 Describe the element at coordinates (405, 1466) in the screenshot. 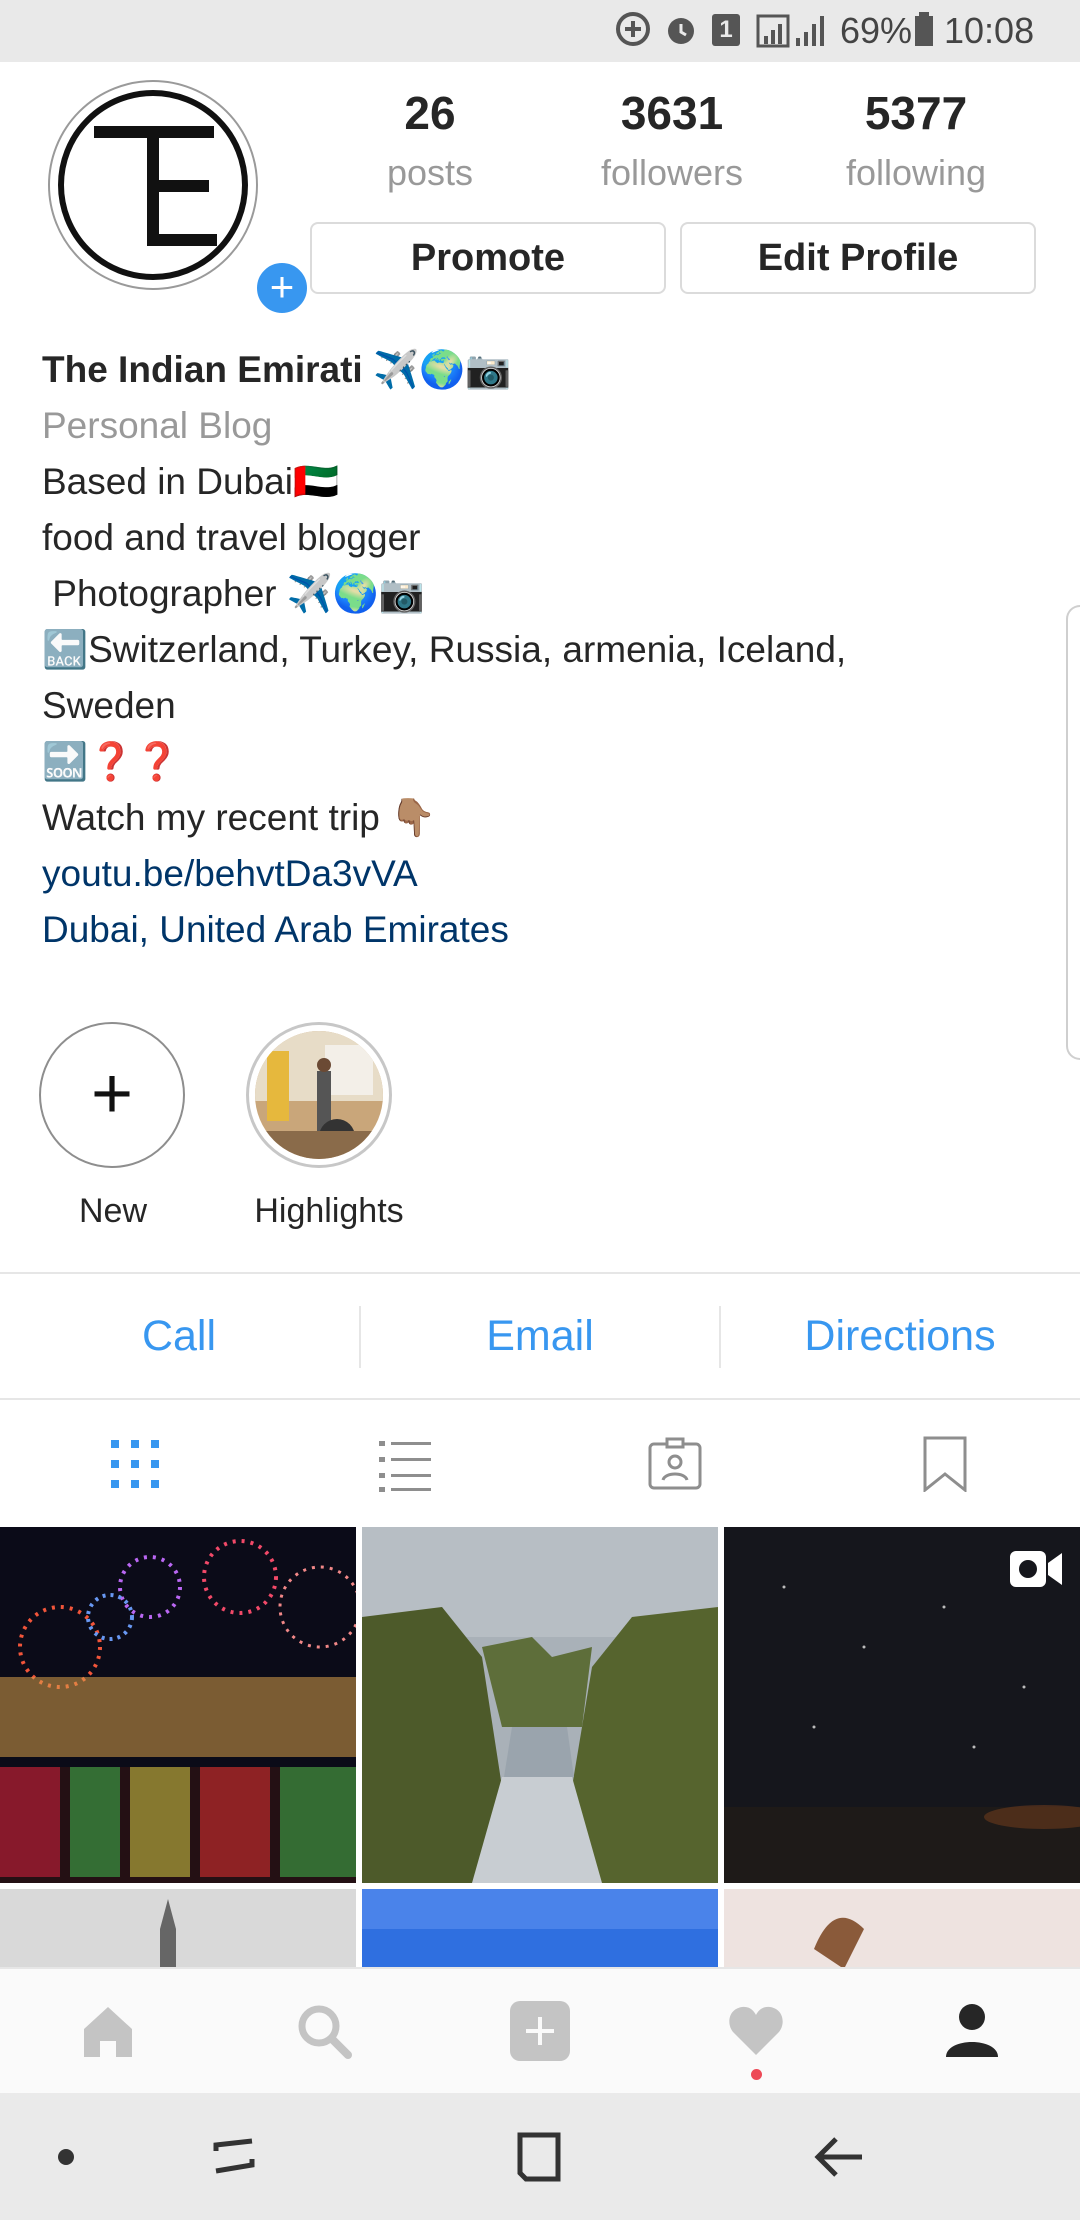

I see `list-icon` at that location.